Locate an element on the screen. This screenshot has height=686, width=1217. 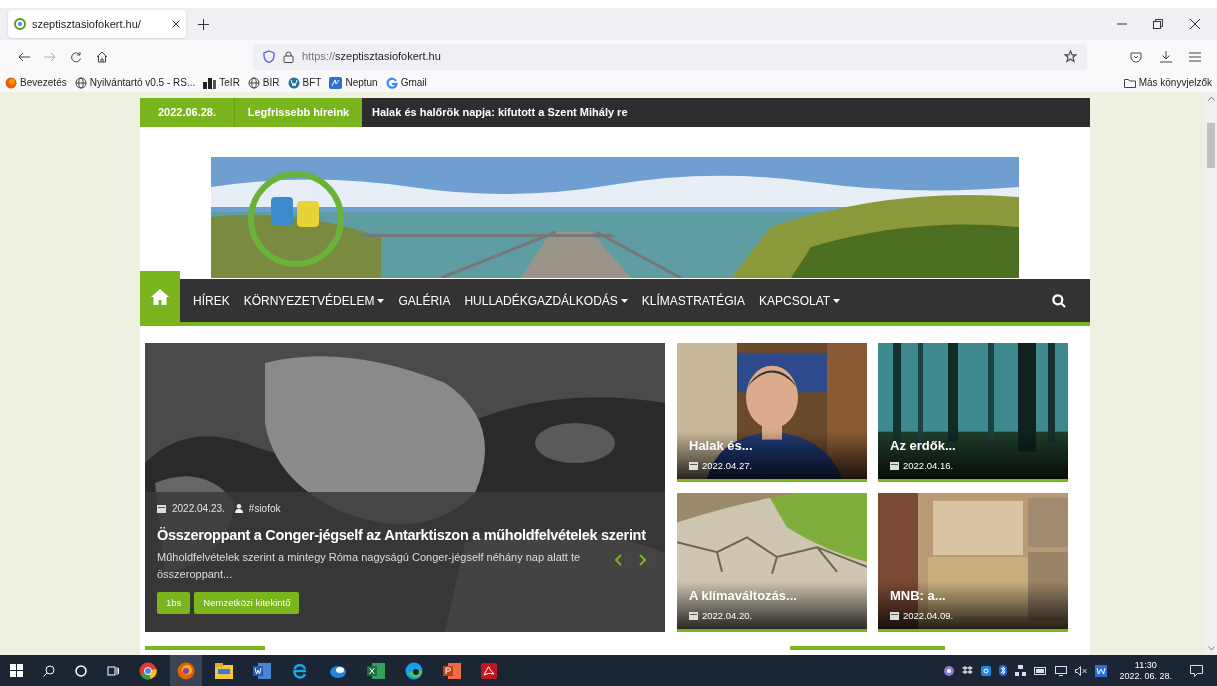
news-card: Az erdők... 2022.04.16. is located at coordinates (973, 412).